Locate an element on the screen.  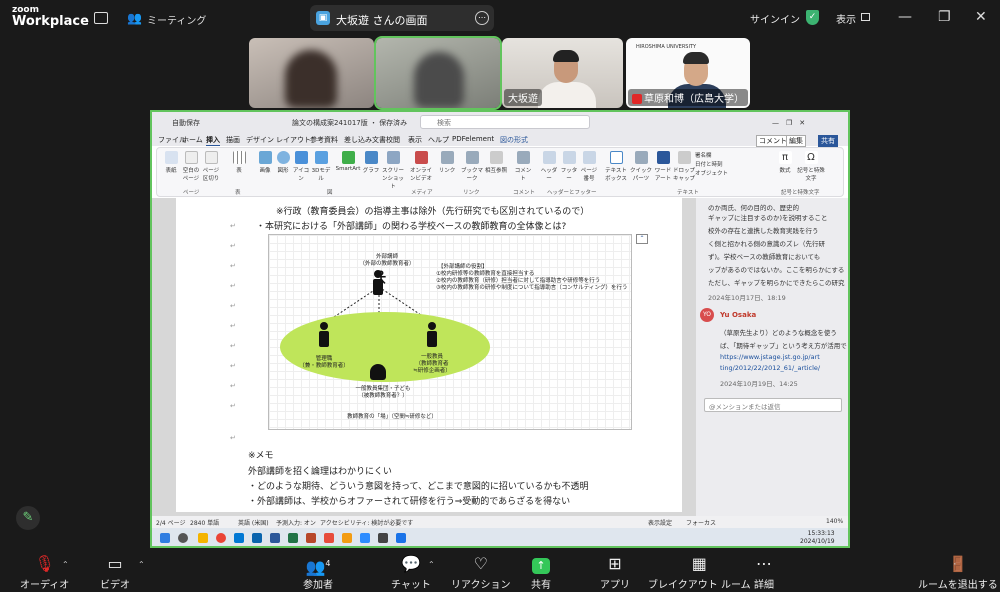
participant-tile-3: 大坂遊 is located at coordinates (562, 73).